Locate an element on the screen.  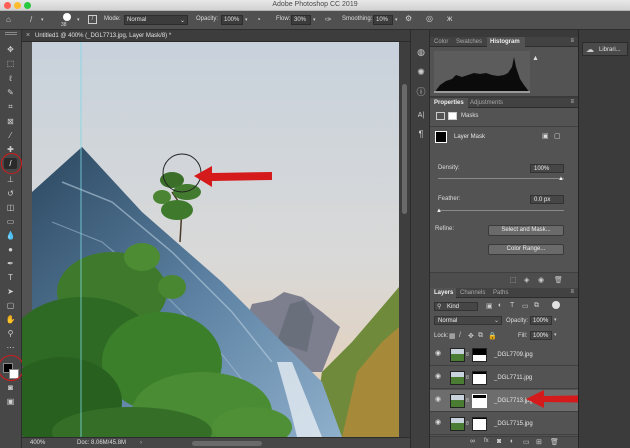
brush-tool-preset-icon: / is located at coordinates (31, 20).